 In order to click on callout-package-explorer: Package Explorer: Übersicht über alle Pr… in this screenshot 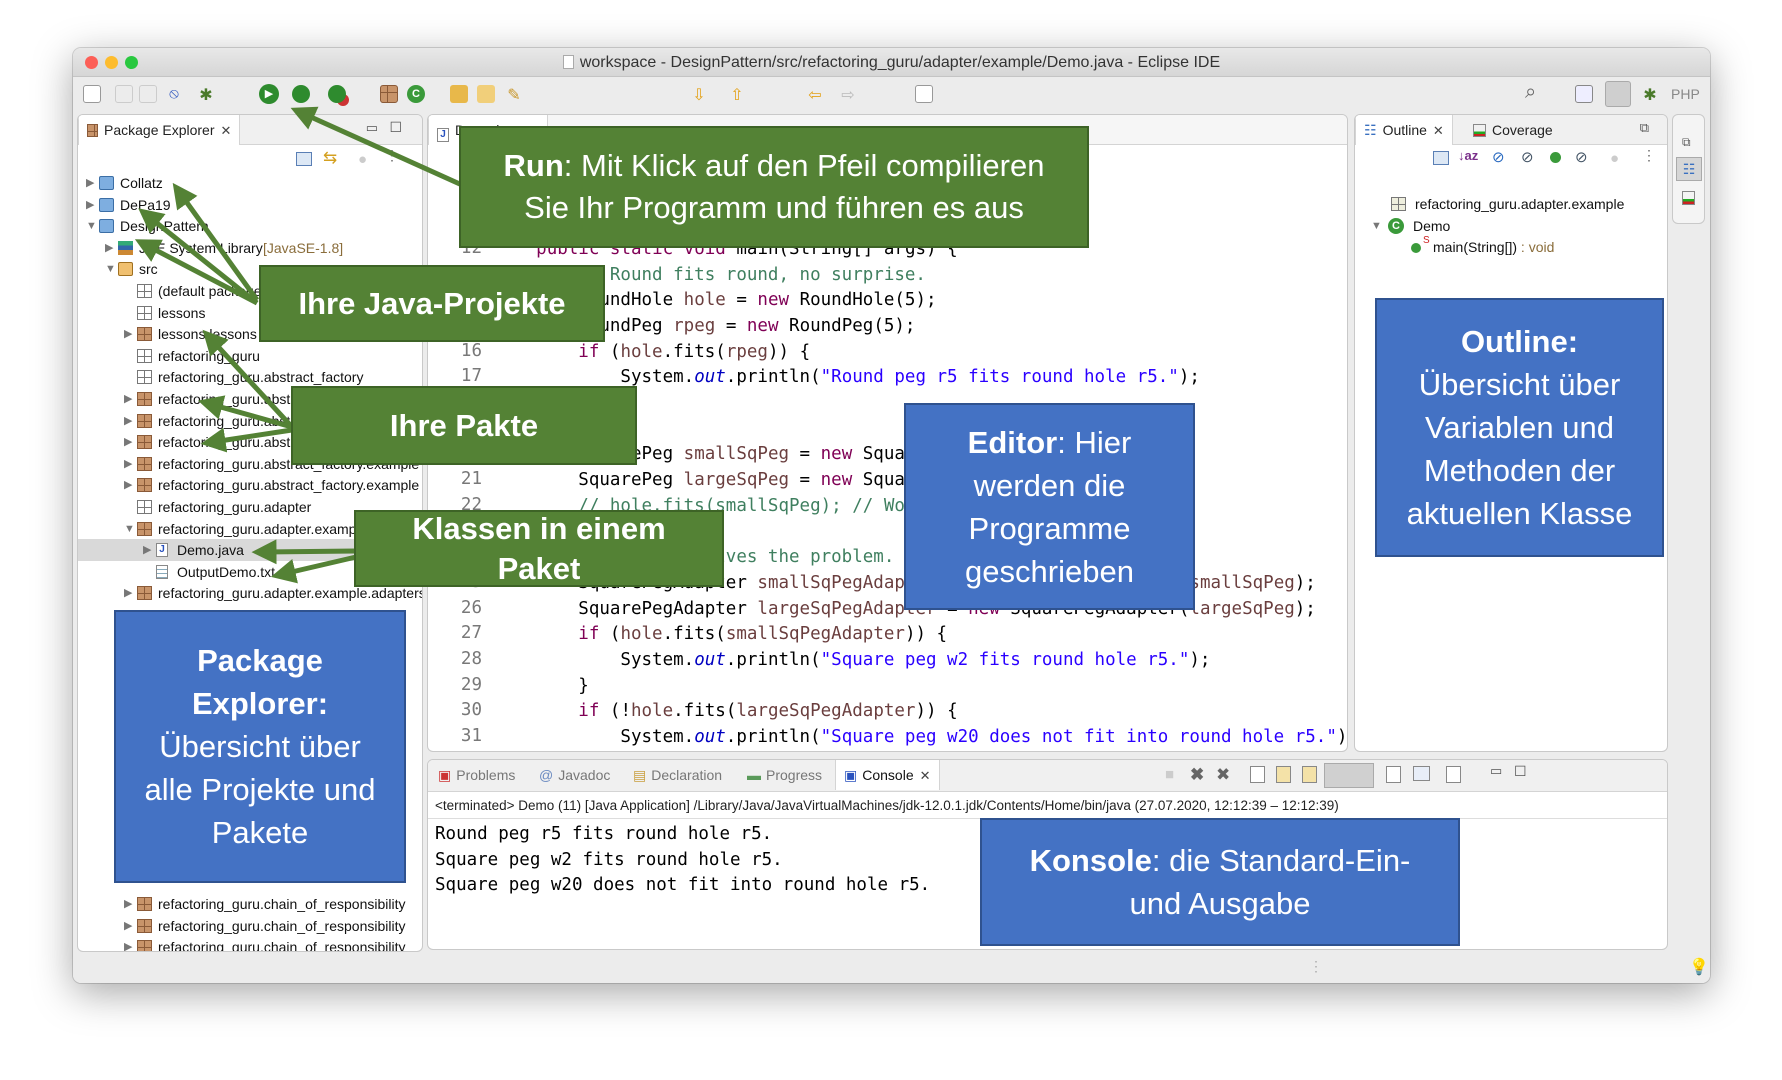, I will do `click(260, 746)`.